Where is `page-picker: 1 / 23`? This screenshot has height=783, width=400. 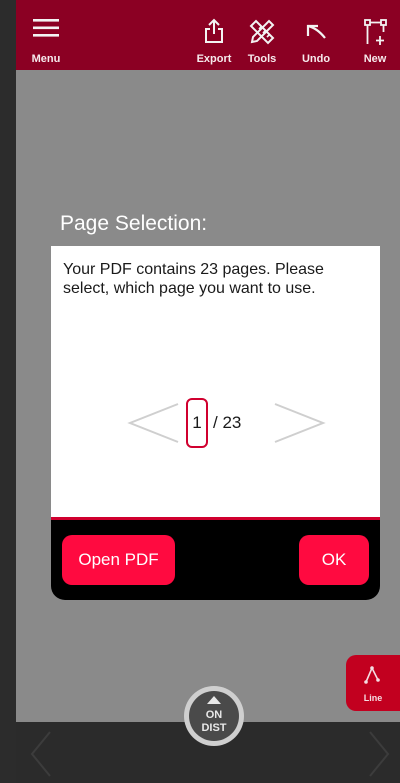
page-picker: 1 / 23 is located at coordinates (215, 423).